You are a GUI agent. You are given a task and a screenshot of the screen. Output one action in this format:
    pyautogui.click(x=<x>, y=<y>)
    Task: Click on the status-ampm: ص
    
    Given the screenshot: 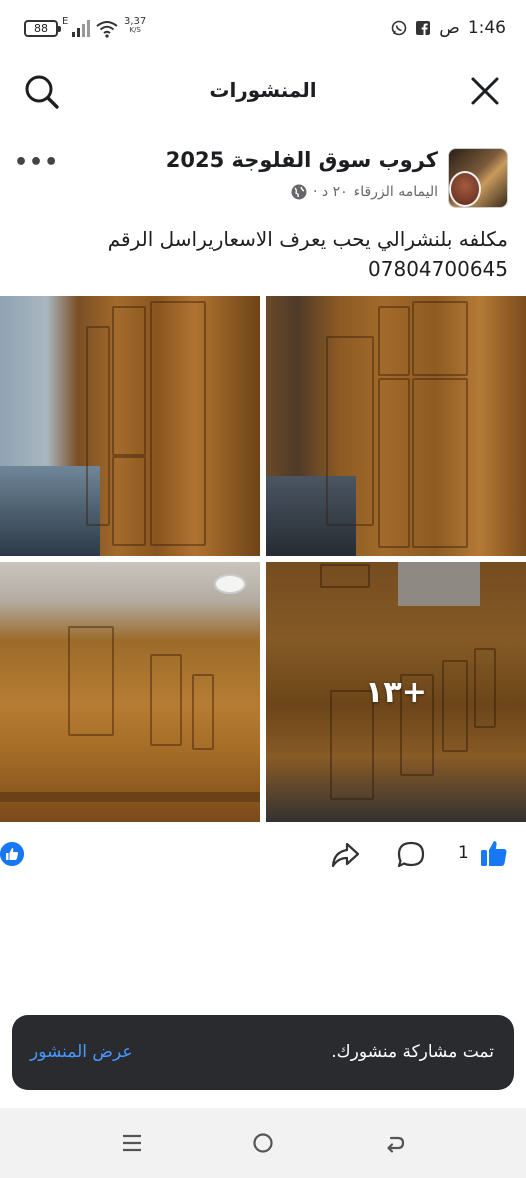 What is the action you would take?
    pyautogui.click(x=449, y=28)
    